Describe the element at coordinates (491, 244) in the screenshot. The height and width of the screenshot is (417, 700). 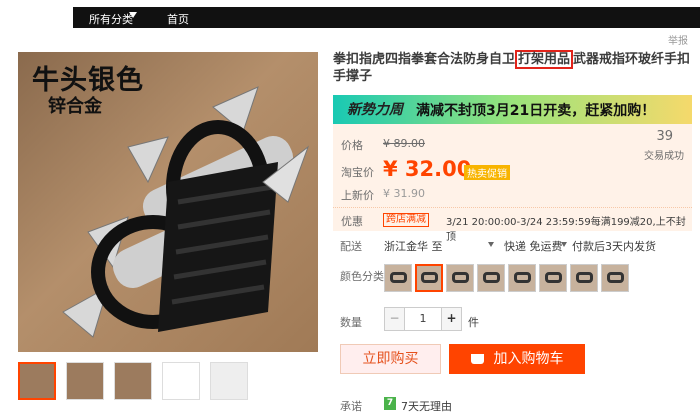
I see `destination-dropdown-icon` at that location.